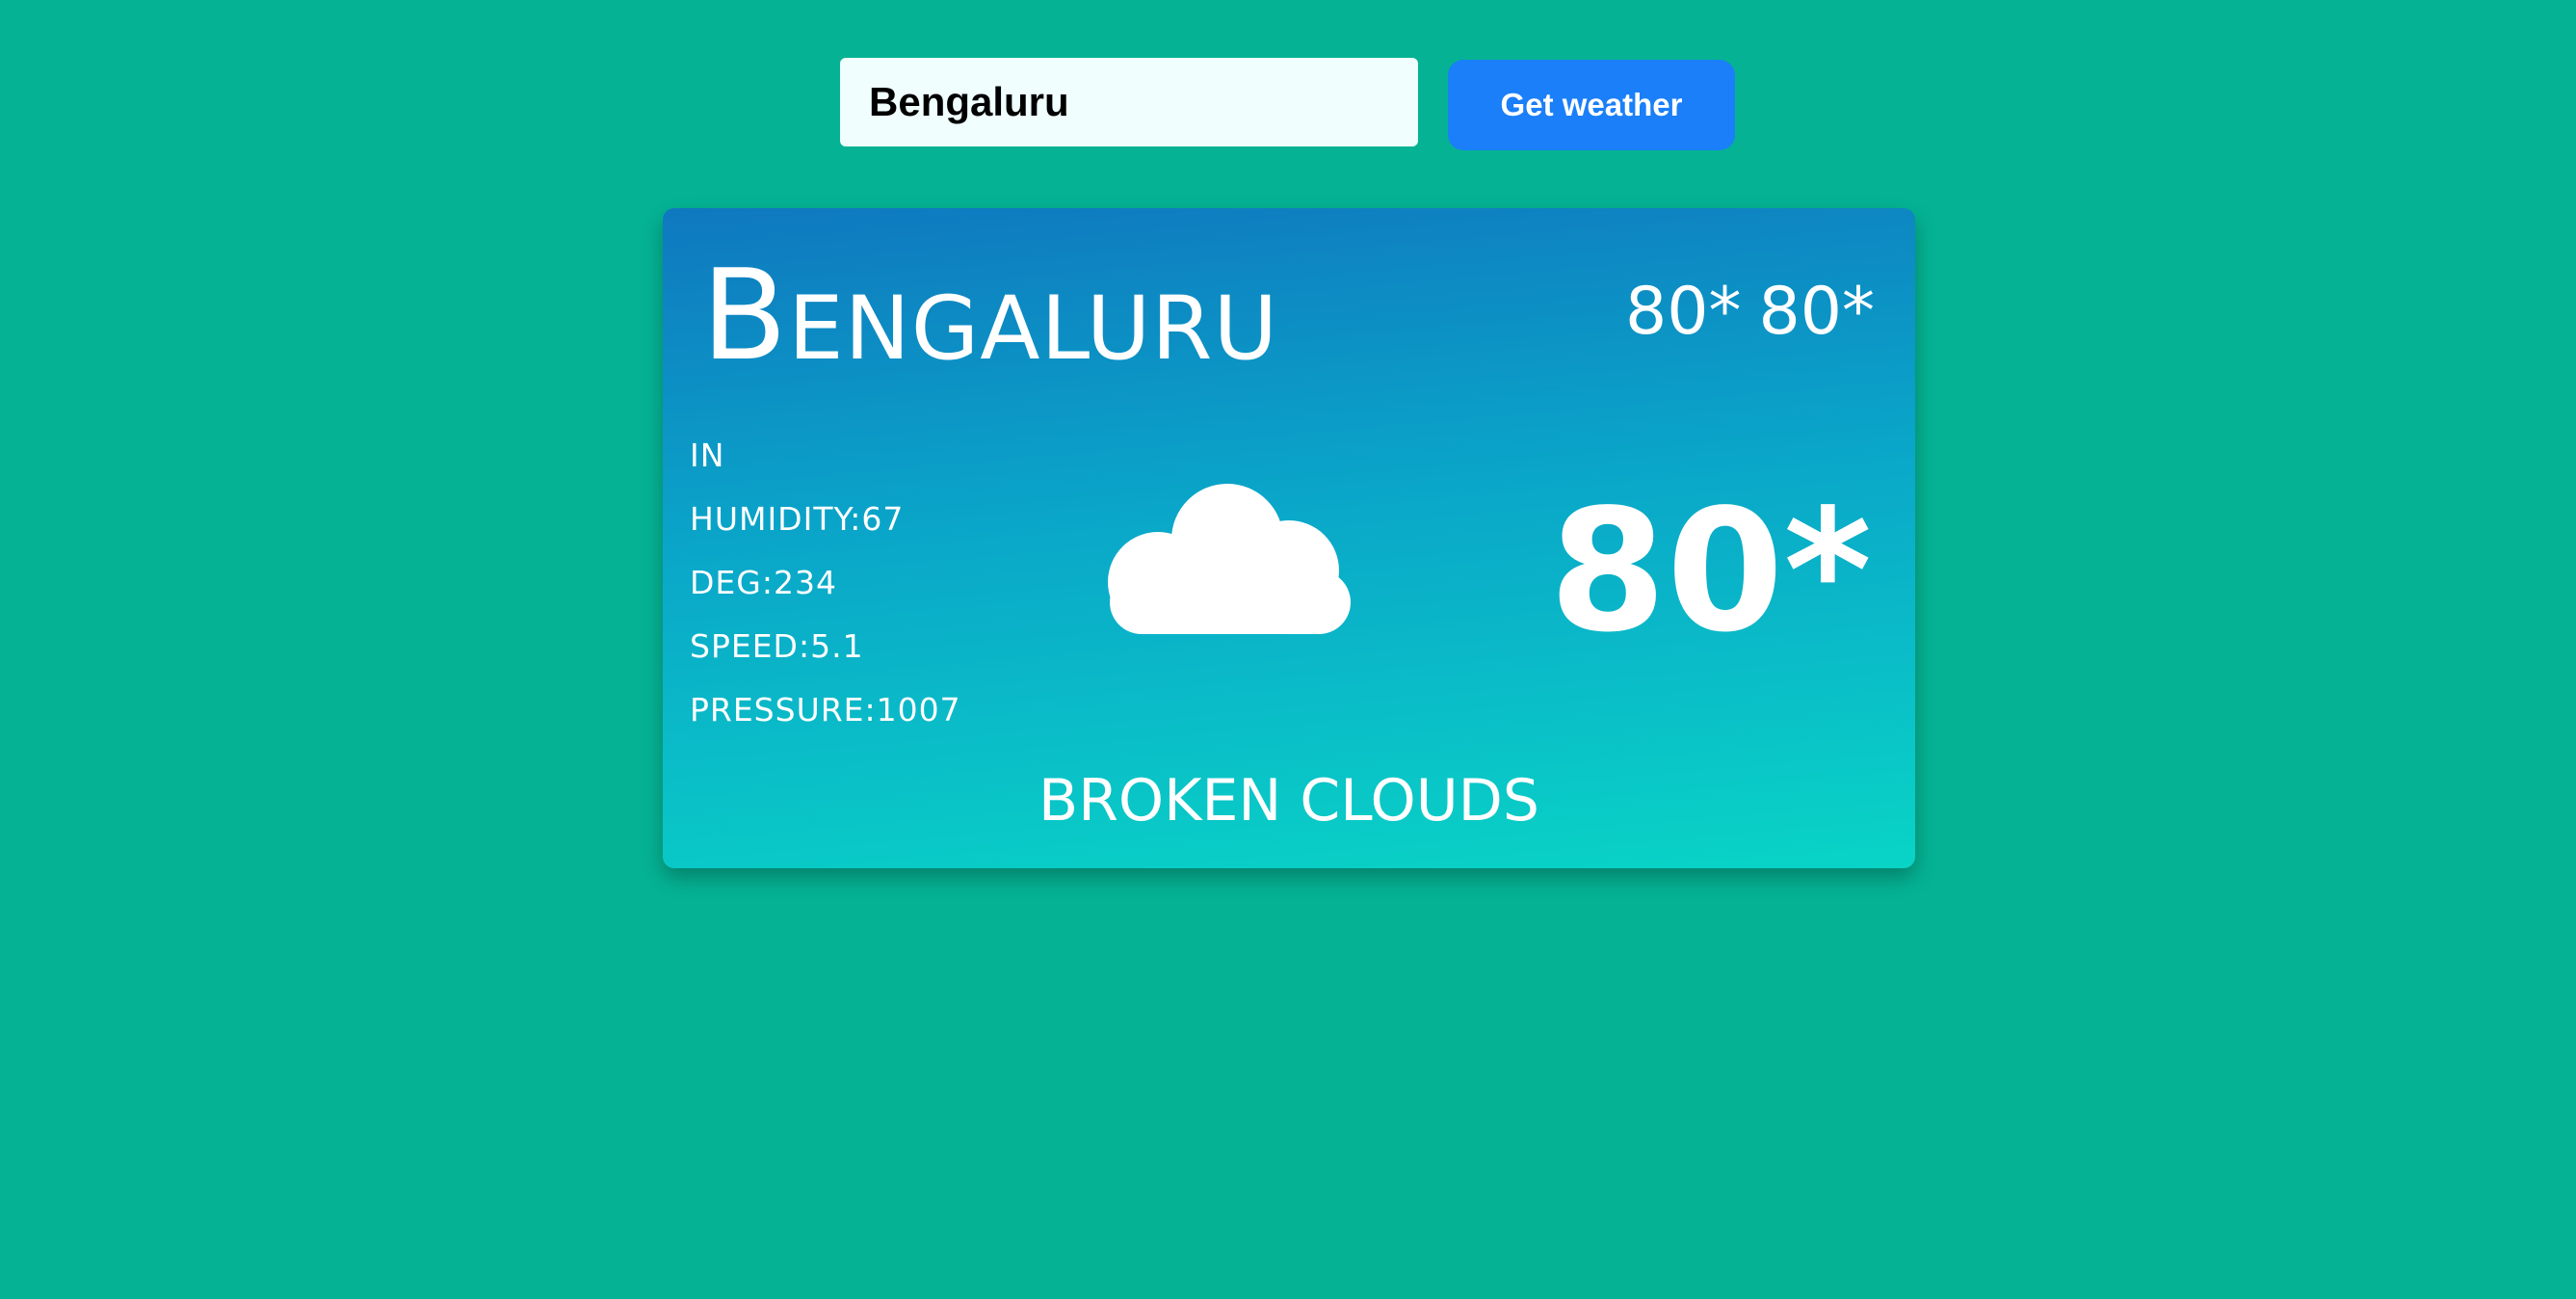 This screenshot has height=1299, width=2576. What do you see at coordinates (1817, 312) in the screenshot?
I see `temp-max: 80*` at bounding box center [1817, 312].